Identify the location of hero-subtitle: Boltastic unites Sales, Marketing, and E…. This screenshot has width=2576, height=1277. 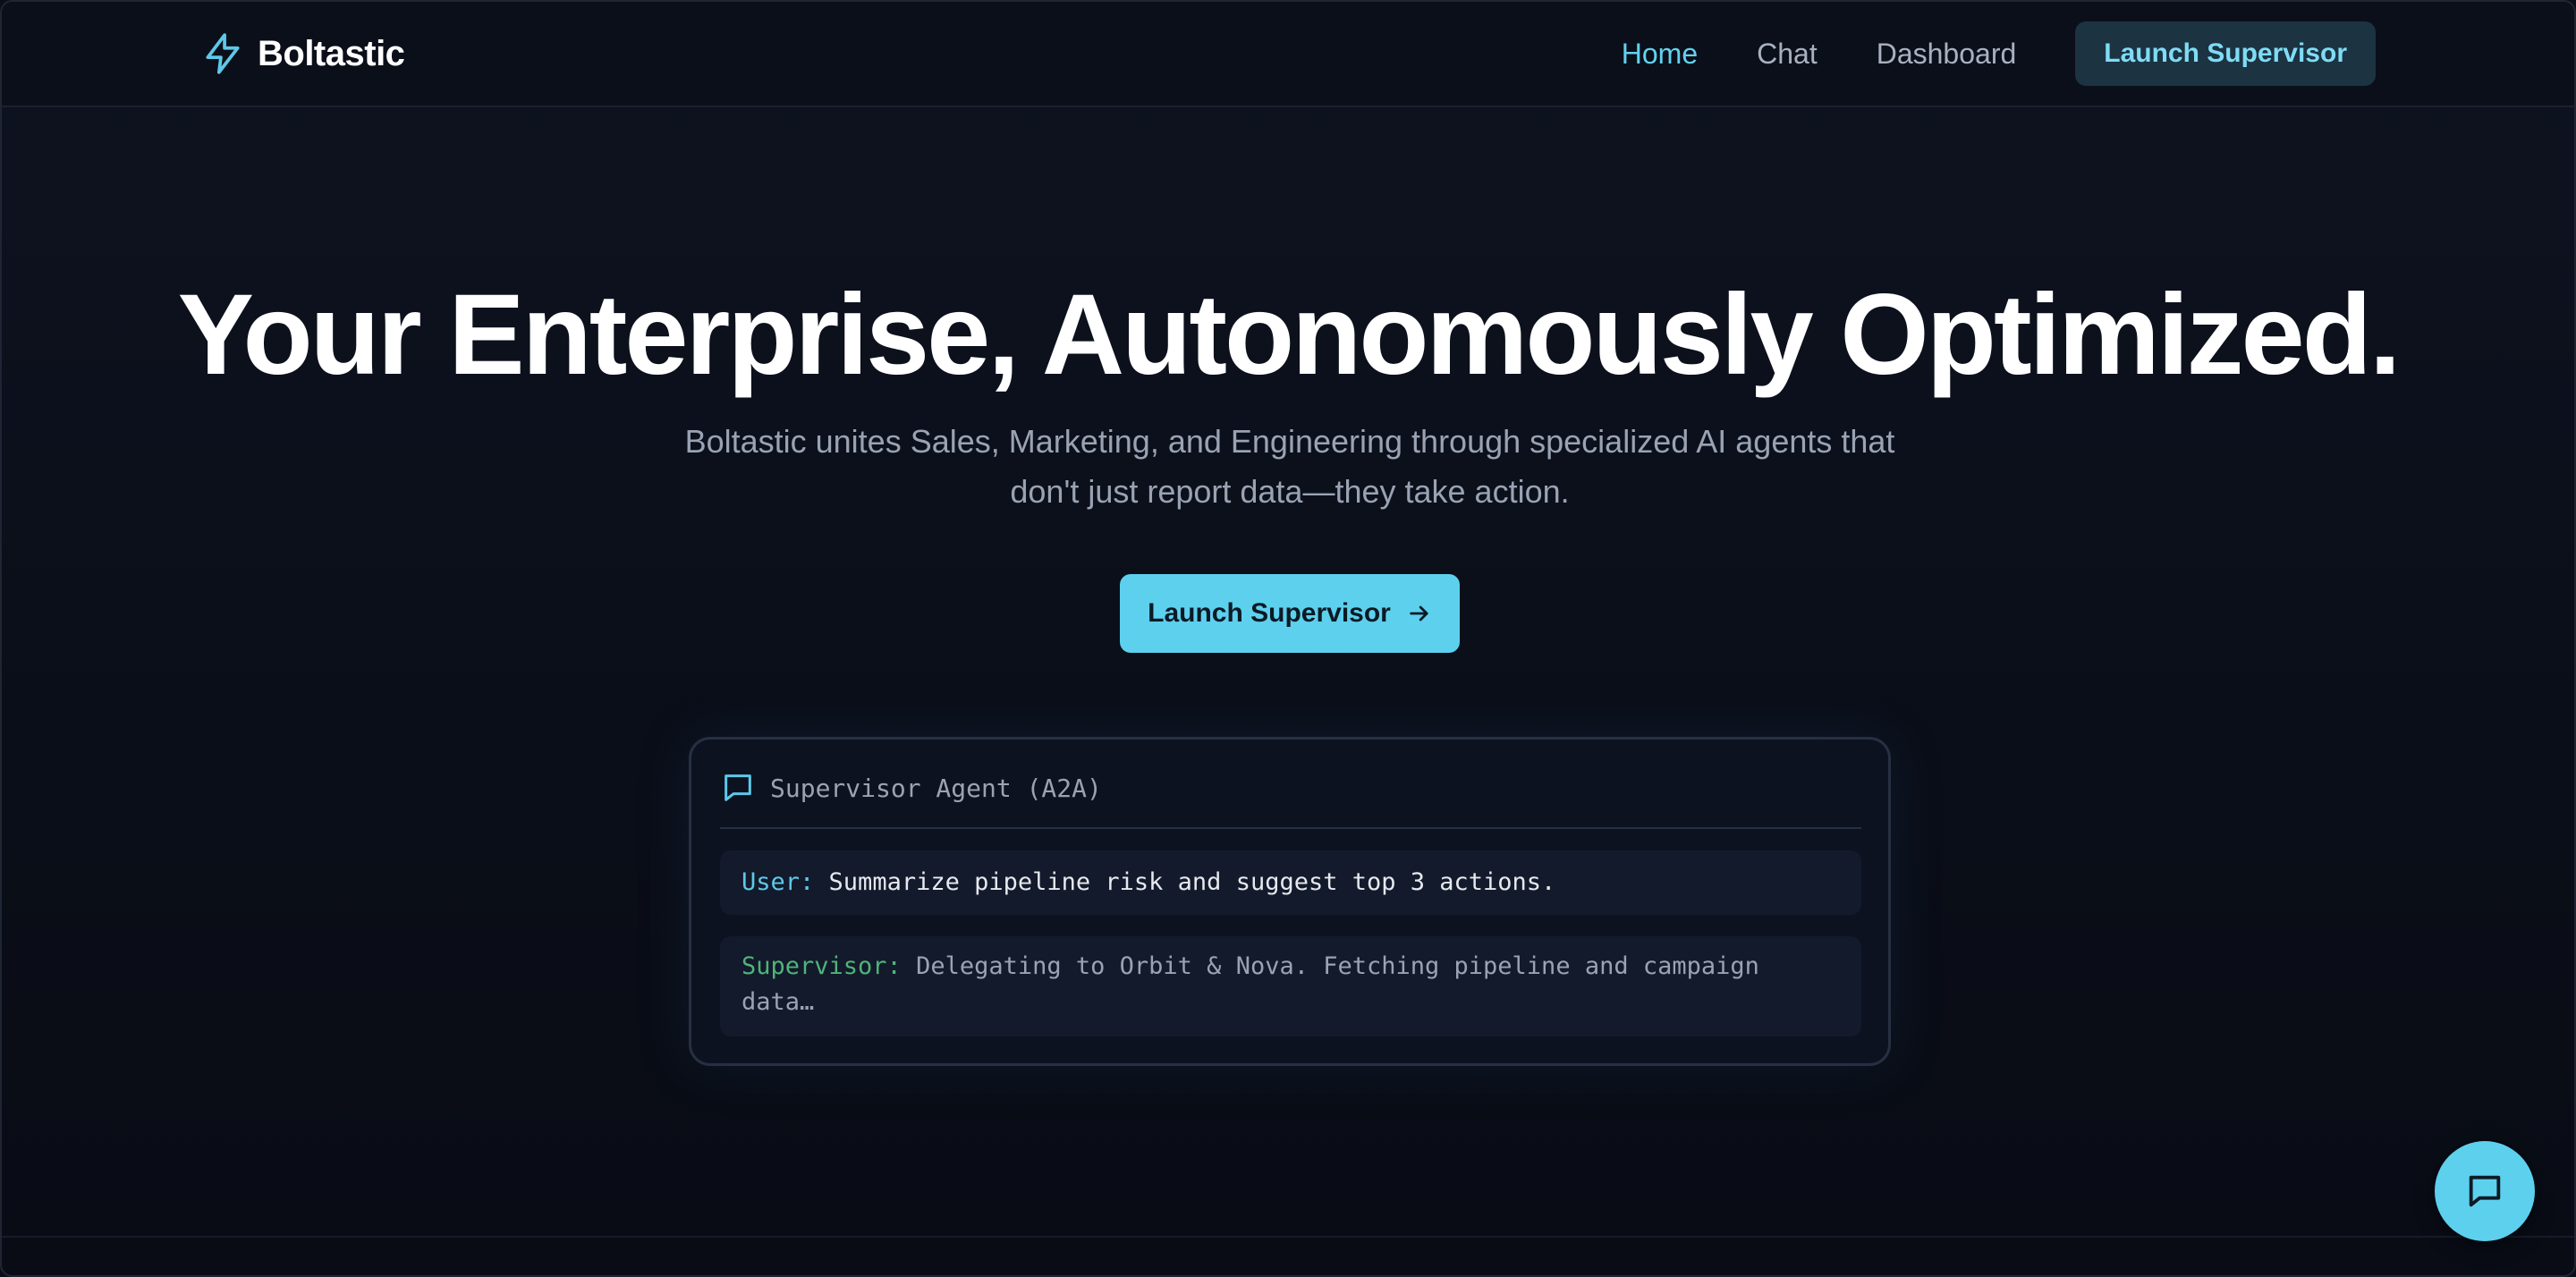
(1289, 466).